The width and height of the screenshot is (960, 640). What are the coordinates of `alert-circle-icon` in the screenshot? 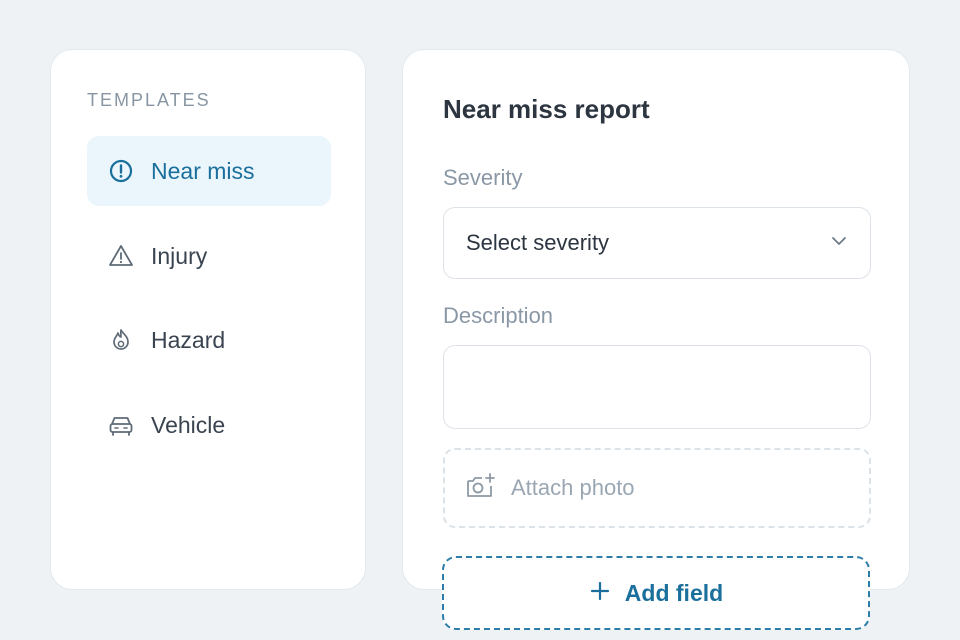 It's located at (121, 171).